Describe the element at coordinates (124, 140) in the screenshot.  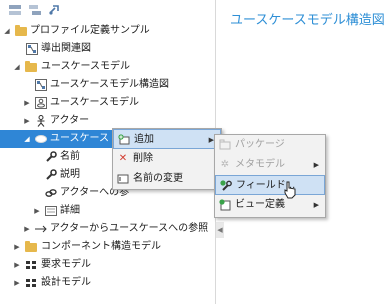
I see `add-icon` at that location.